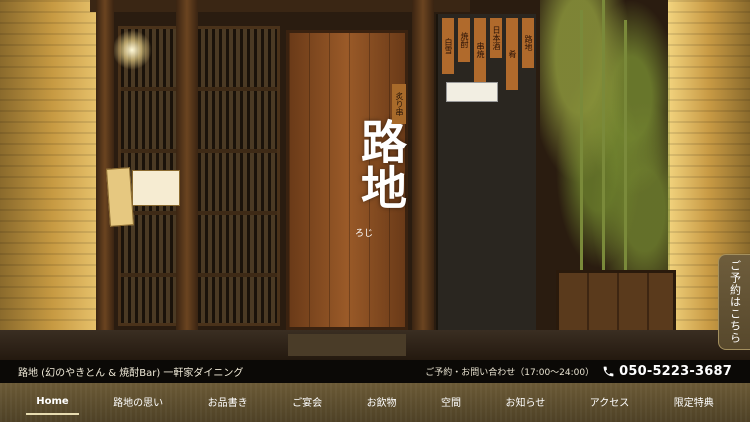  I want to click on bamboo-plant, so click(605, 140).